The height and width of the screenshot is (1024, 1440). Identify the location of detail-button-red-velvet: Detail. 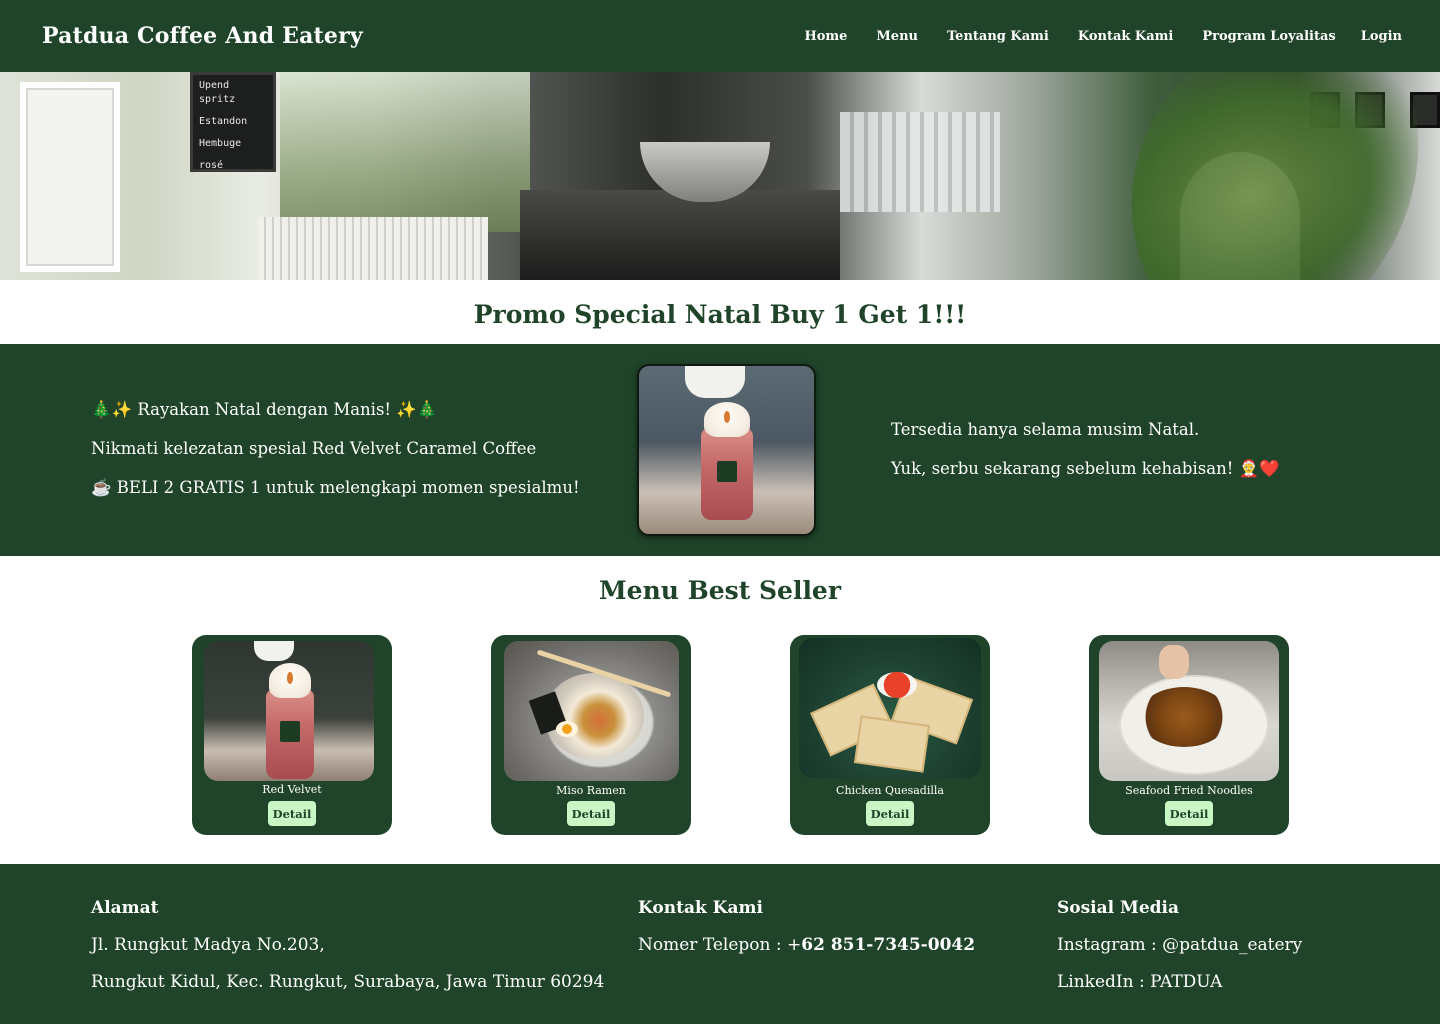
(292, 813).